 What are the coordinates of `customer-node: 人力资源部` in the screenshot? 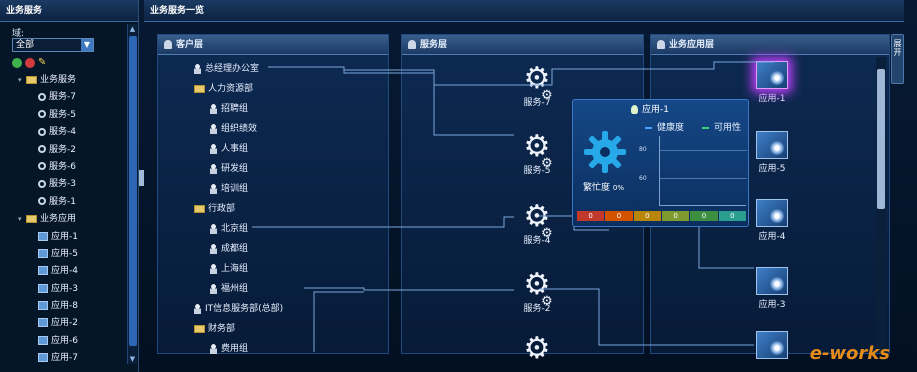 It's located at (223, 89).